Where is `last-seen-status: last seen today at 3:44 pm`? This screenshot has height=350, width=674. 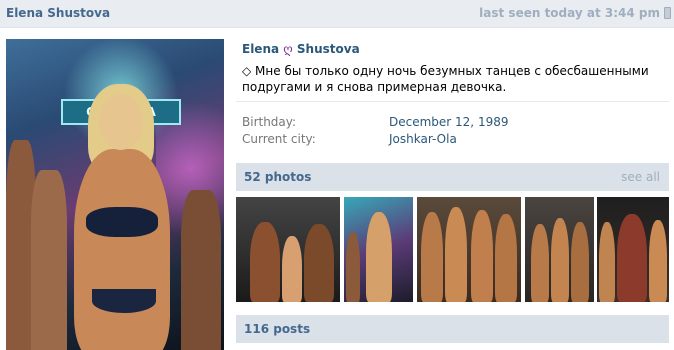 last-seen-status: last seen today at 3:44 pm is located at coordinates (569, 13).